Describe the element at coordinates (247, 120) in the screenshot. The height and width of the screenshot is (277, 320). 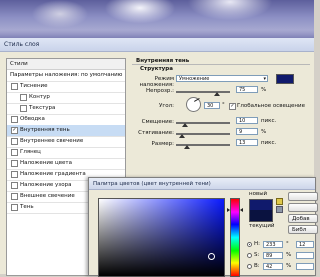
I see `distance-field: 10` at that location.